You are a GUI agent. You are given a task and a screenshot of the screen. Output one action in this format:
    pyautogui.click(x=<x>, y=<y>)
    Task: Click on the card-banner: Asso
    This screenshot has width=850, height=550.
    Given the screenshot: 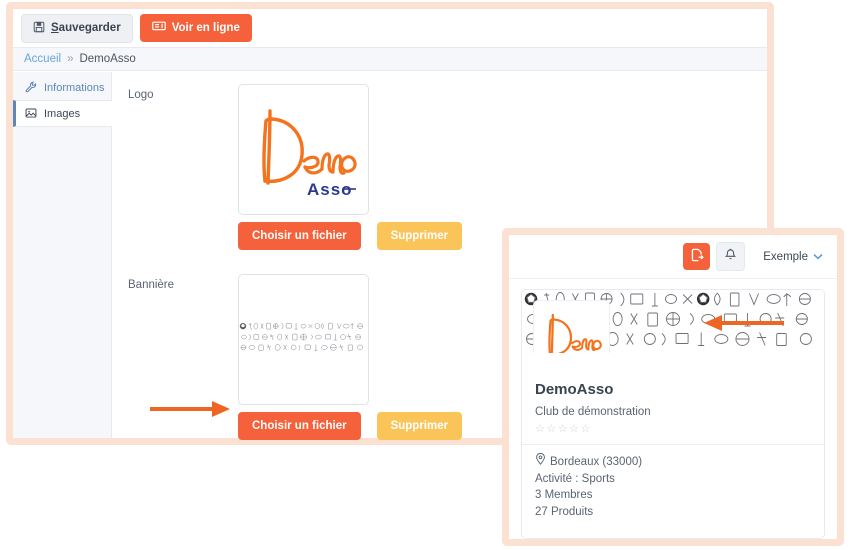 What is the action you would take?
    pyautogui.click(x=673, y=321)
    